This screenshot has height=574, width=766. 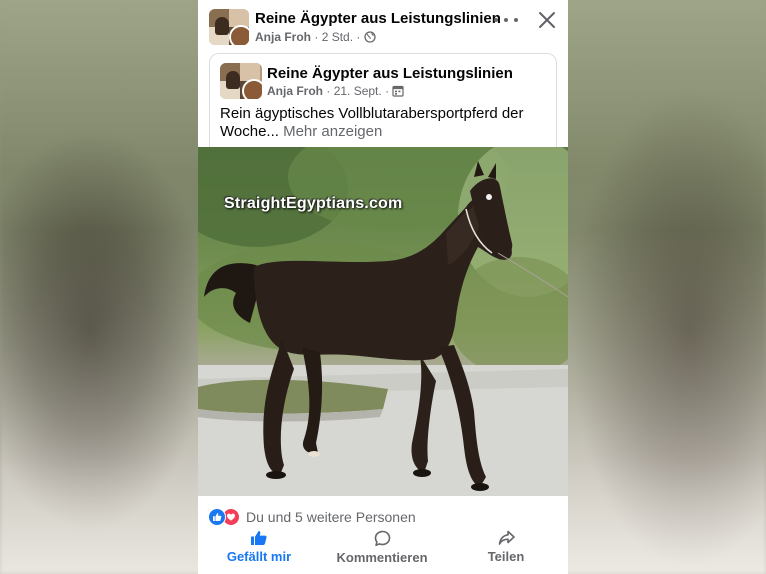 I want to click on photo-watermark: StraightEgyptians.com, so click(x=313, y=203).